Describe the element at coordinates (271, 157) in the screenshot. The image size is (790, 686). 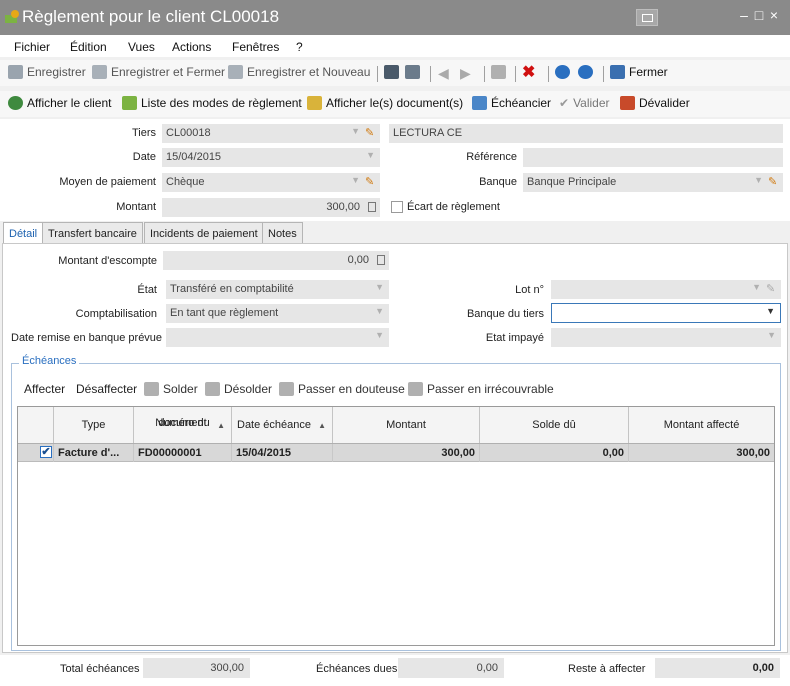
I see `date-field: 15/04/2015 ▼` at that location.